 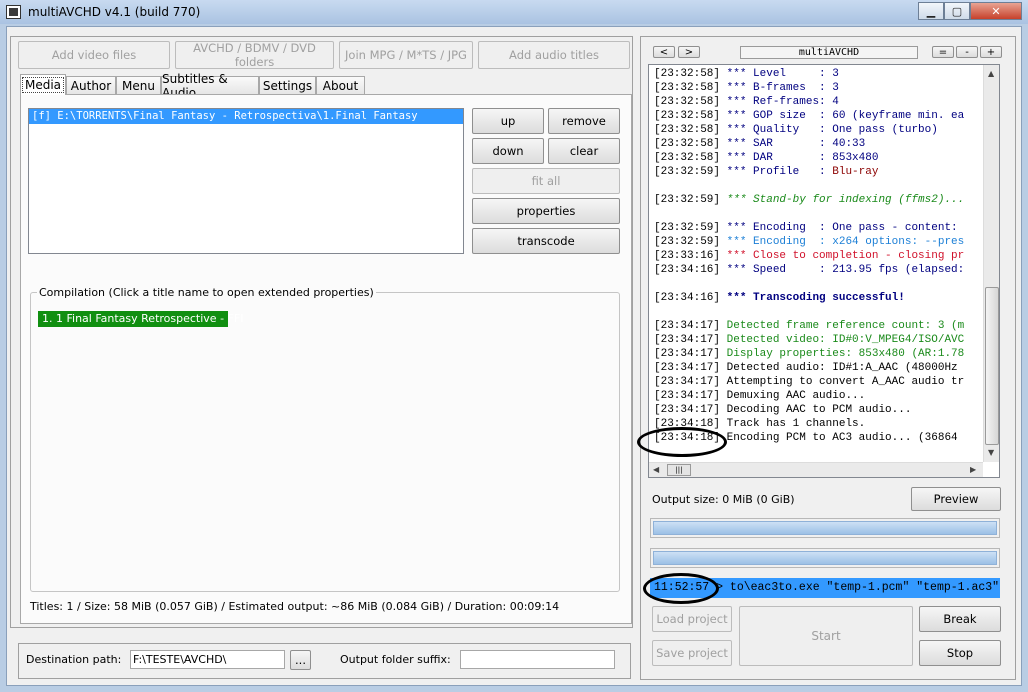 I want to click on log-line: [23:32:58] *** DAR : 853x480, so click(x=817, y=158).